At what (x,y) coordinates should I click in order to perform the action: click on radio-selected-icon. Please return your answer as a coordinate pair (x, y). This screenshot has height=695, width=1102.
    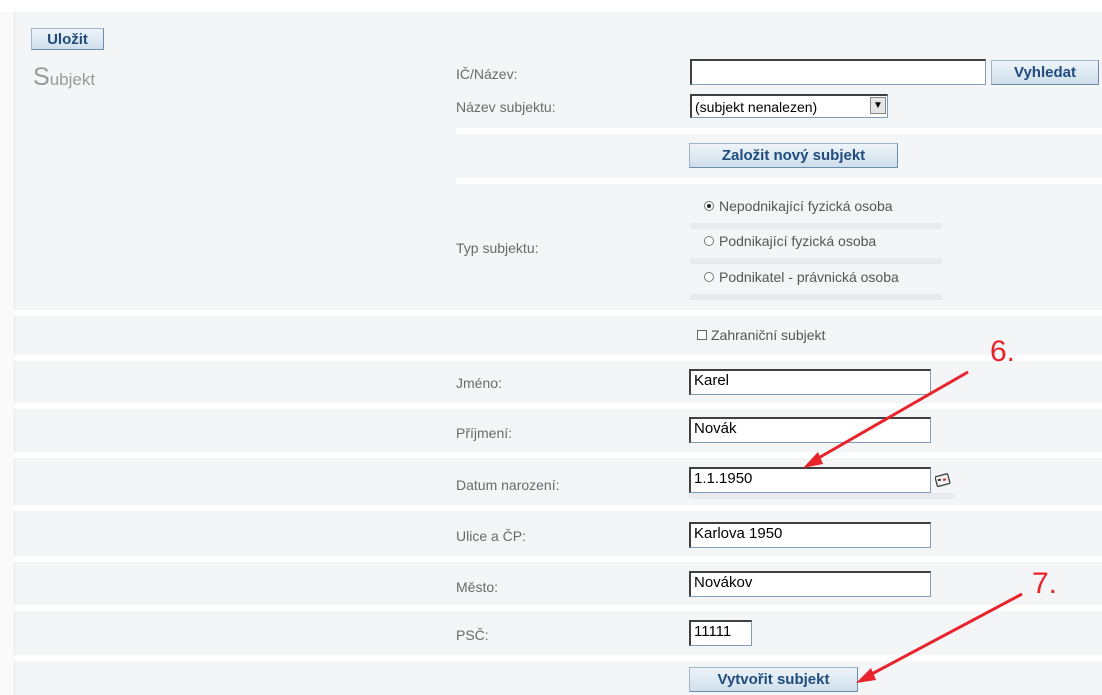
    Looking at the image, I should click on (709, 206).